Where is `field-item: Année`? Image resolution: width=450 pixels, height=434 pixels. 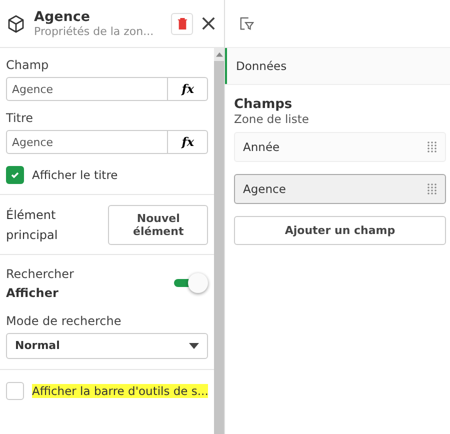 field-item: Année is located at coordinates (340, 147).